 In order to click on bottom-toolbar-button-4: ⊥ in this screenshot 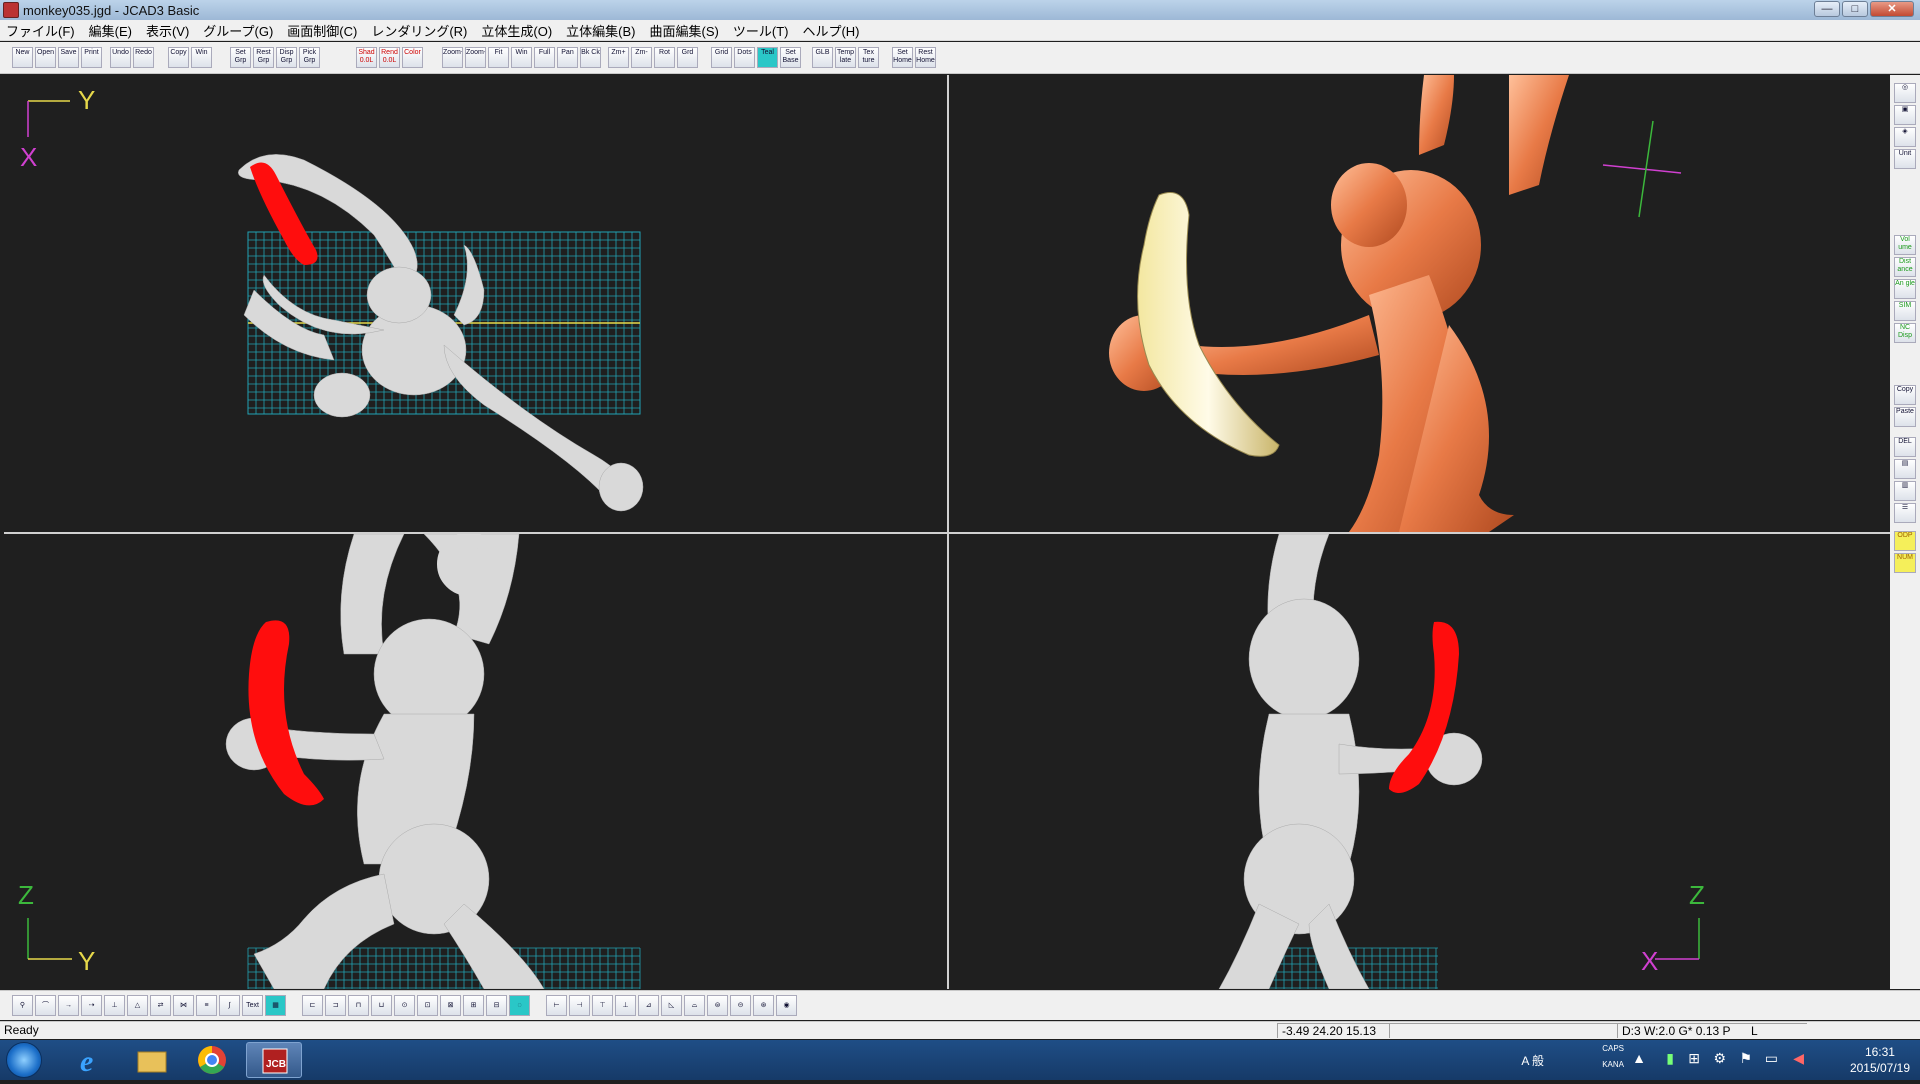, I will do `click(114, 1005)`.